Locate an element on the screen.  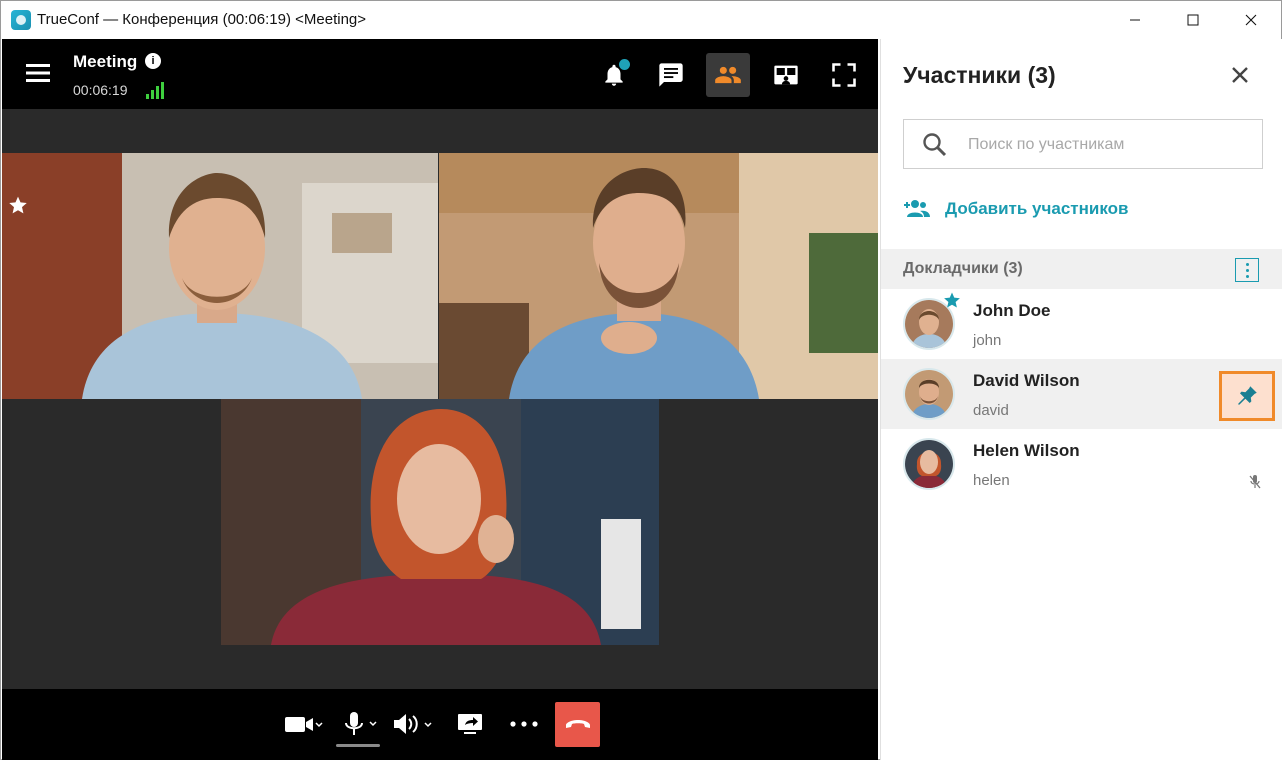
layout-icon is located at coordinates (786, 75).